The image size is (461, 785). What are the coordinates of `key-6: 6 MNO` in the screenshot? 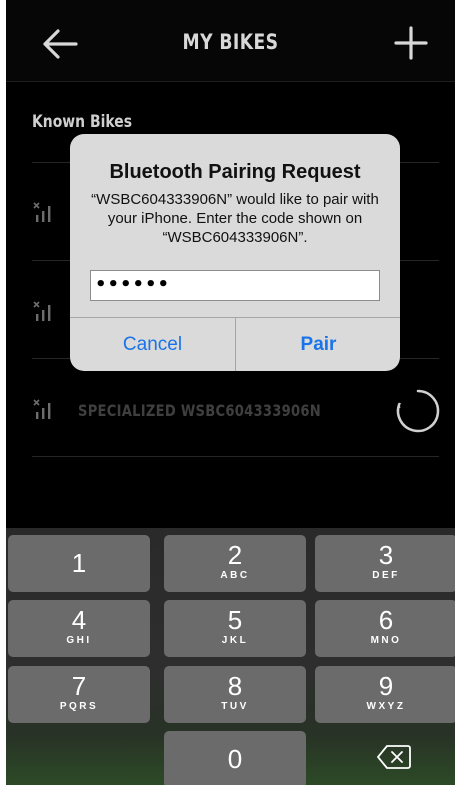 It's located at (385, 628).